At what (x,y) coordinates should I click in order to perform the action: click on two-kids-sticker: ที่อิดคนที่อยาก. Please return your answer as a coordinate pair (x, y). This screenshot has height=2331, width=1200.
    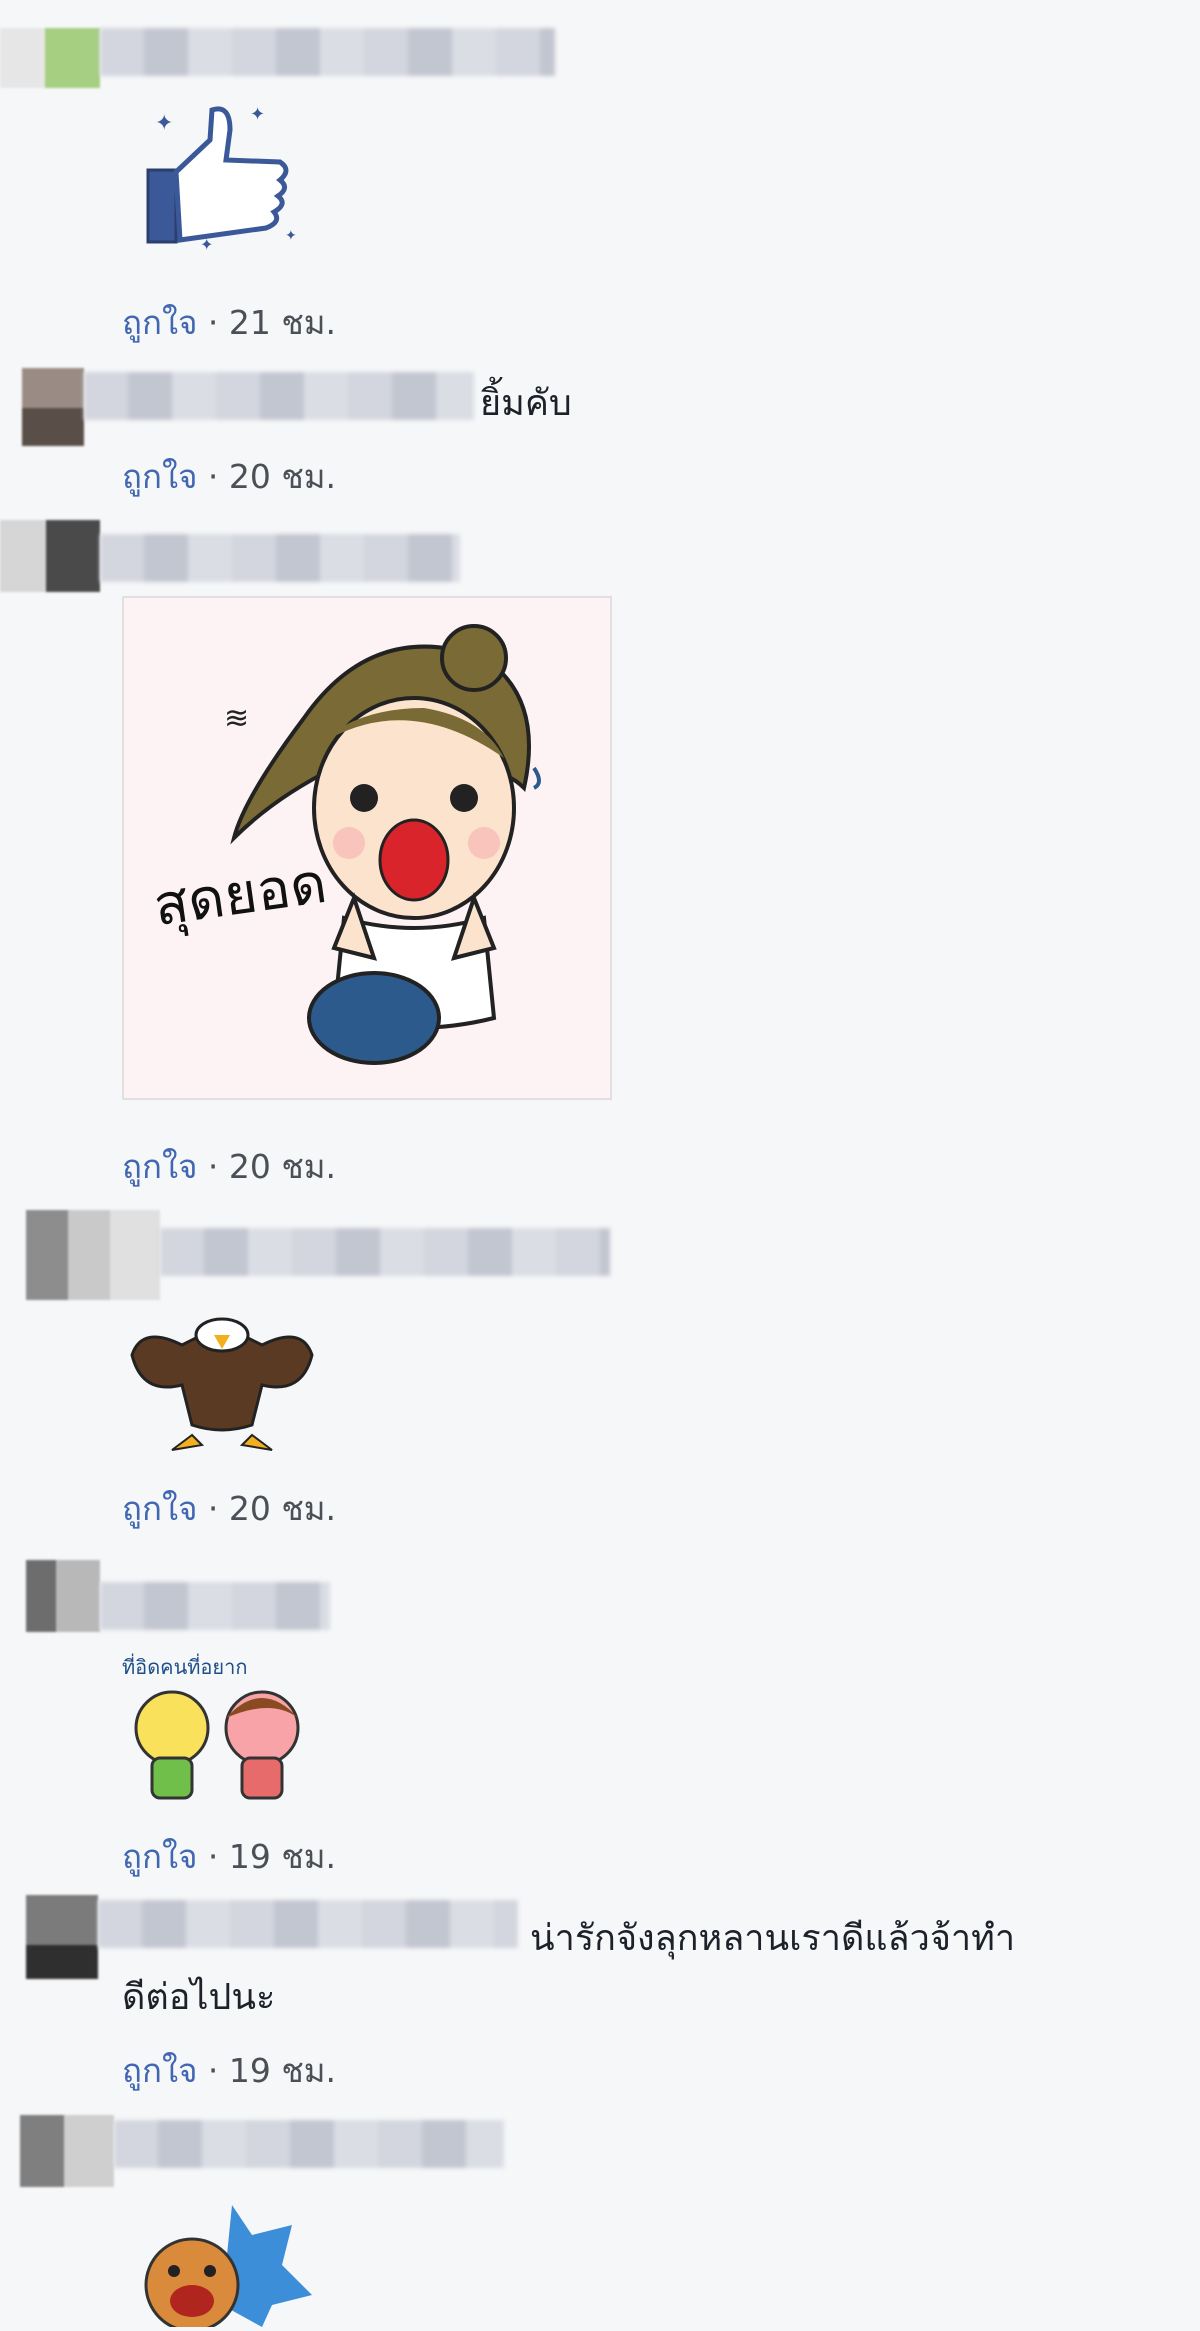
    Looking at the image, I should click on (222, 1728).